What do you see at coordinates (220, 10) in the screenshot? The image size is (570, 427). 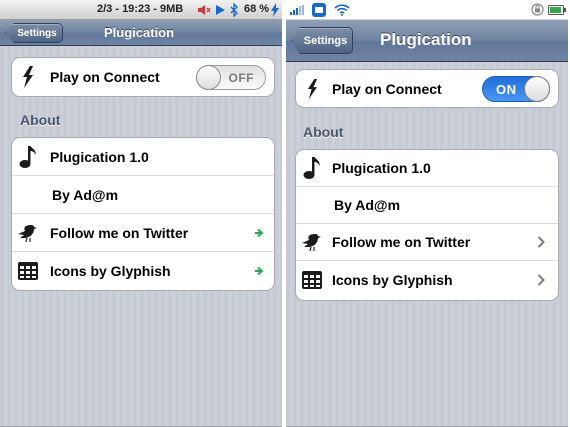 I see `play-icon` at bounding box center [220, 10].